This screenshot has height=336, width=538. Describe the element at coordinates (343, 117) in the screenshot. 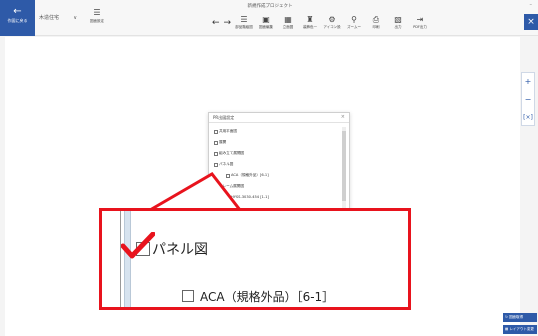

I see `dialog-close-icon: ×` at that location.